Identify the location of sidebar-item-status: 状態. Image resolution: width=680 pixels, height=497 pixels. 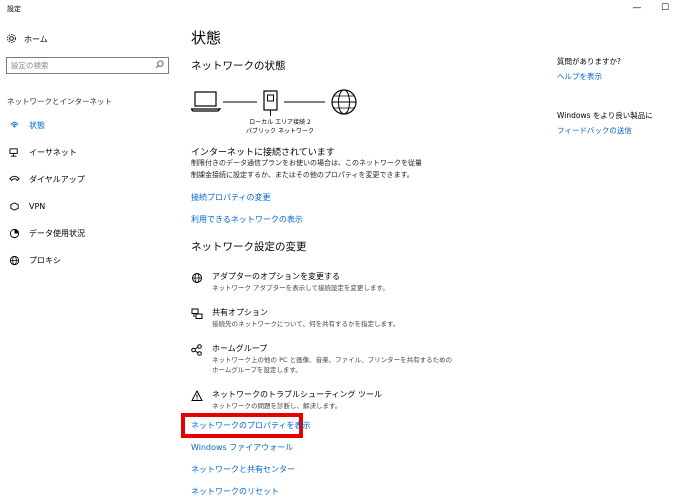
(87, 125).